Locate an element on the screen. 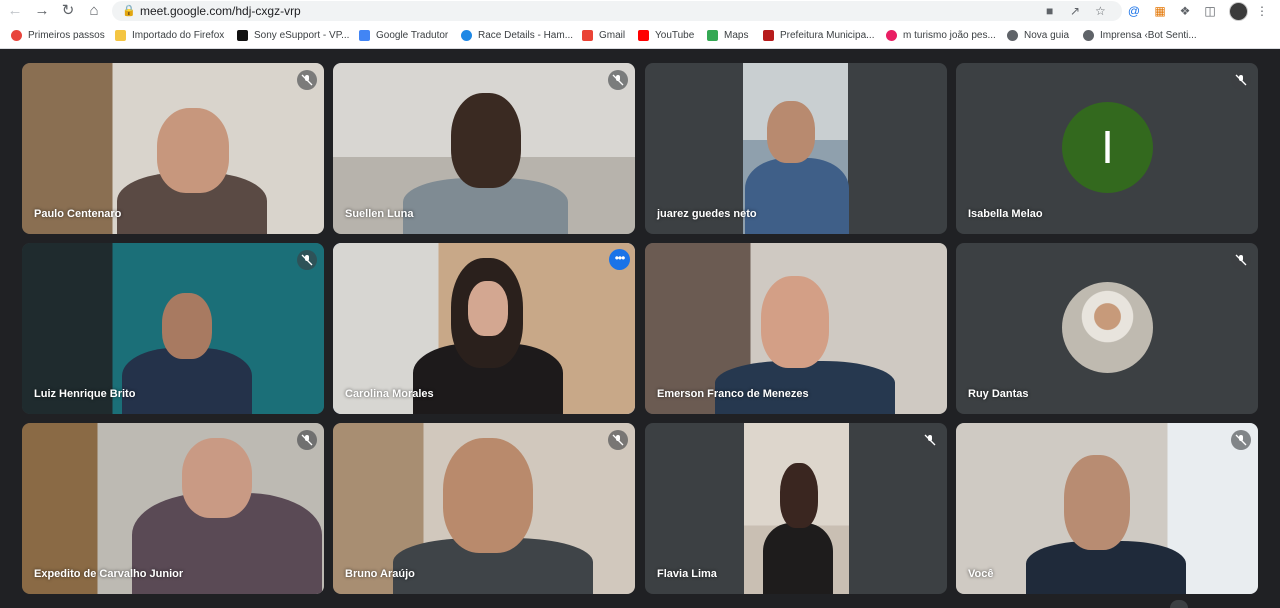 This screenshot has height=608, width=1280. side-panel-icon: ◫ is located at coordinates (1210, 11).